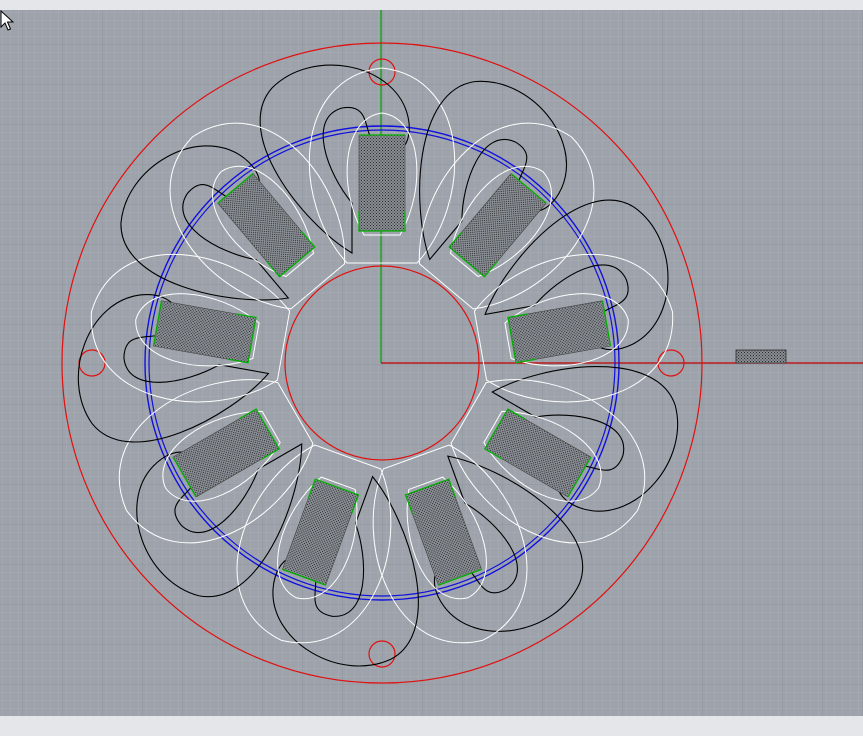 Image resolution: width=863 pixels, height=736 pixels. I want to click on status-bar-strip, so click(431, 726).